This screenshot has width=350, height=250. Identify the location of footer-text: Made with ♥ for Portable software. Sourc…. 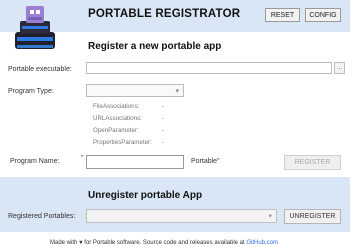
(164, 243).